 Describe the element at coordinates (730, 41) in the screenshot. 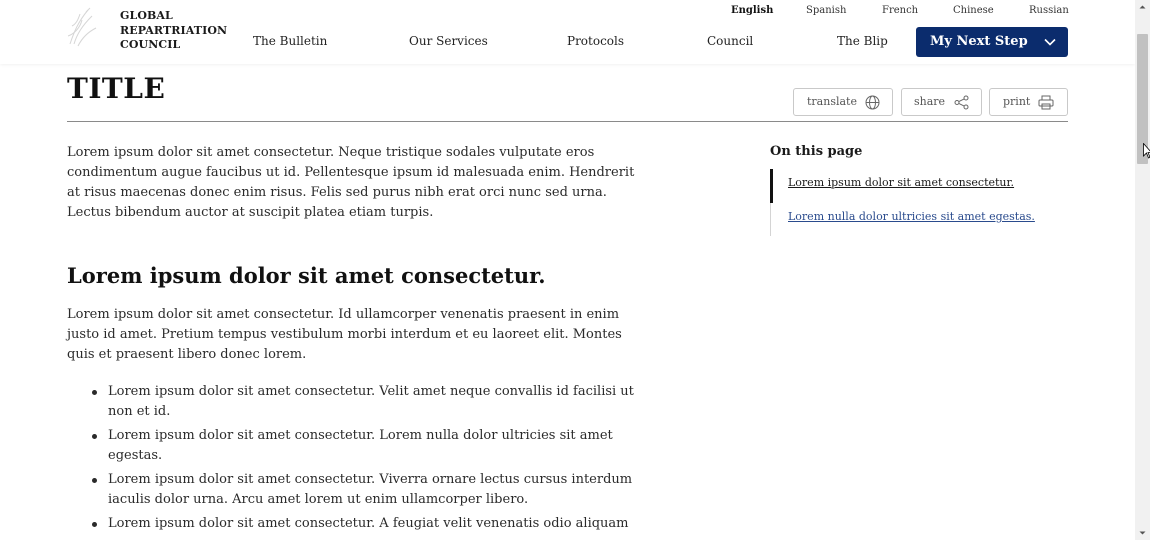

I see `nav-council: Council` at that location.